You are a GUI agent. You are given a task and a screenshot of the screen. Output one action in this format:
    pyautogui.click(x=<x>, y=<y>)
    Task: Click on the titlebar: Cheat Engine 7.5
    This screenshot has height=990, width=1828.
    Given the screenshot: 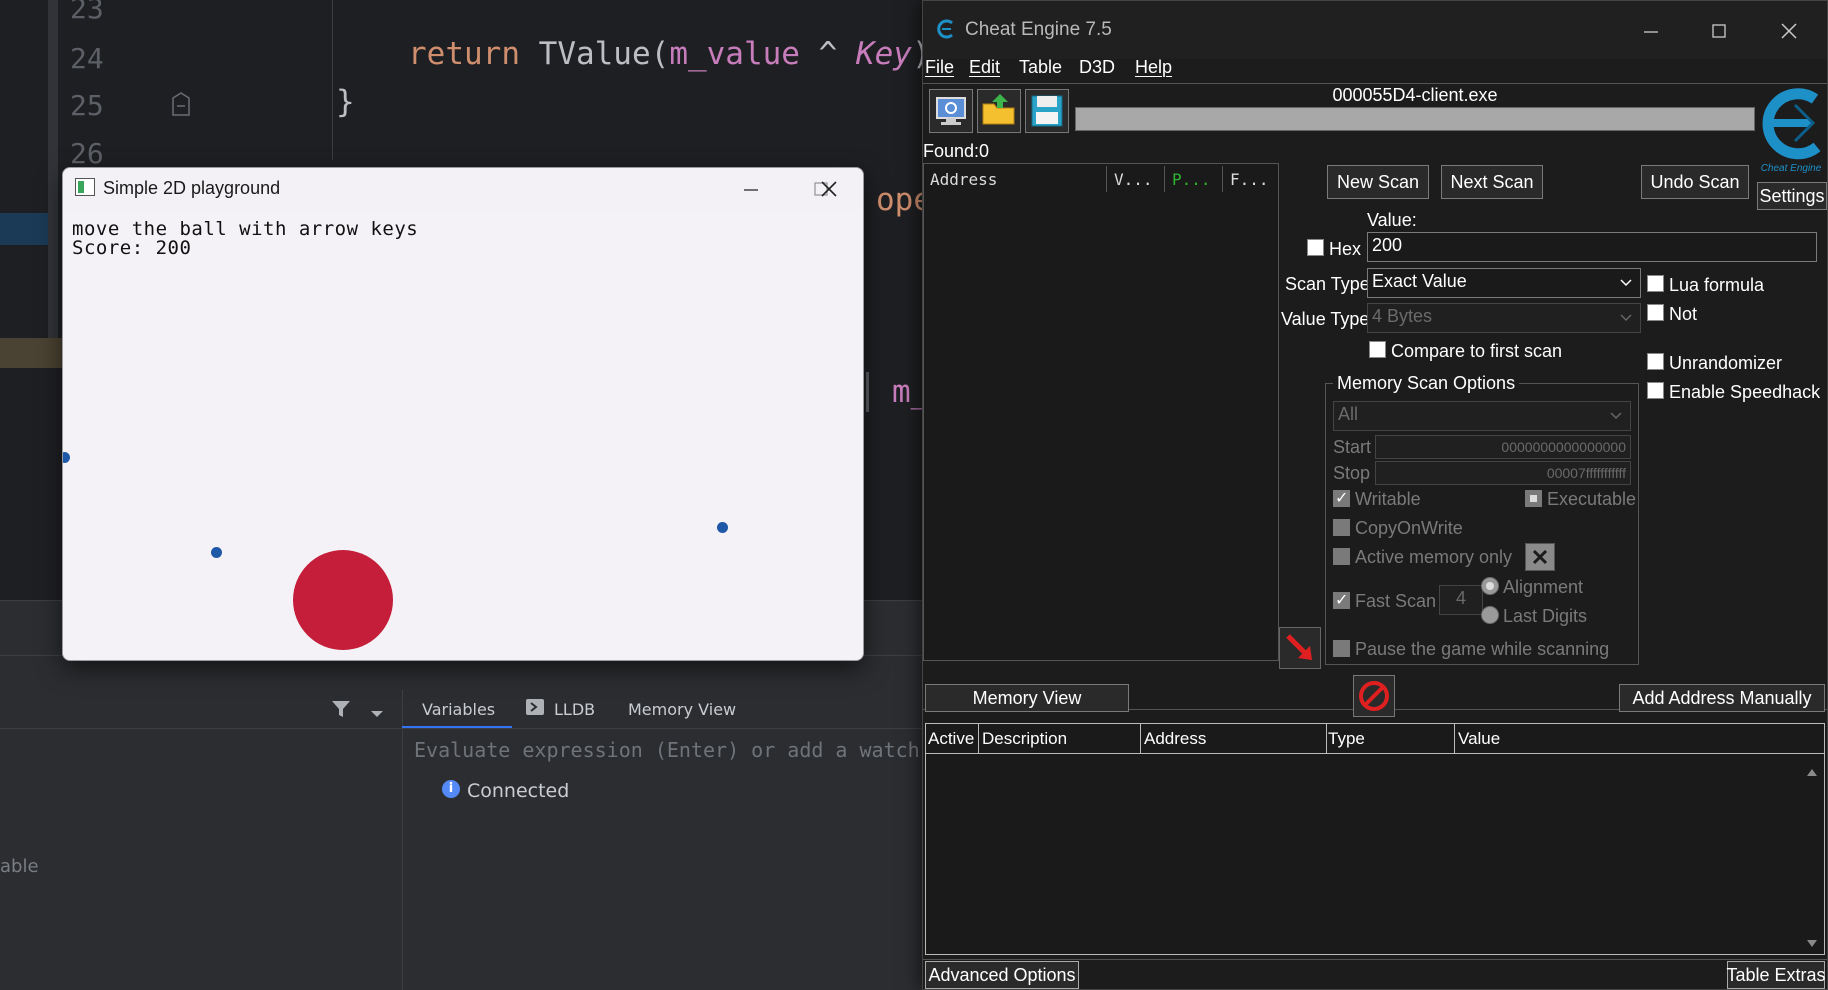 What is the action you would take?
    pyautogui.click(x=1375, y=30)
    